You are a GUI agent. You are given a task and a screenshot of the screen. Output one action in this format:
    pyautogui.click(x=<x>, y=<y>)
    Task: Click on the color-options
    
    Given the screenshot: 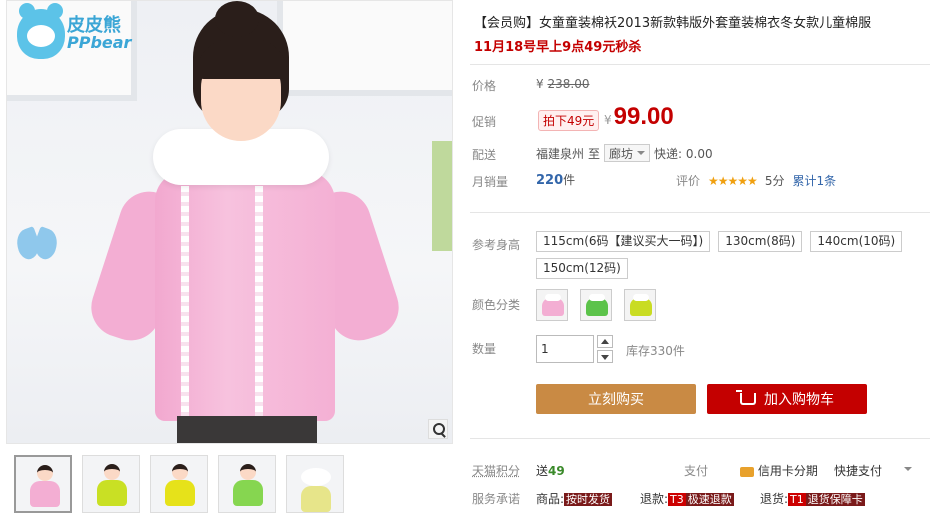 What is the action you would take?
    pyautogui.click(x=596, y=305)
    